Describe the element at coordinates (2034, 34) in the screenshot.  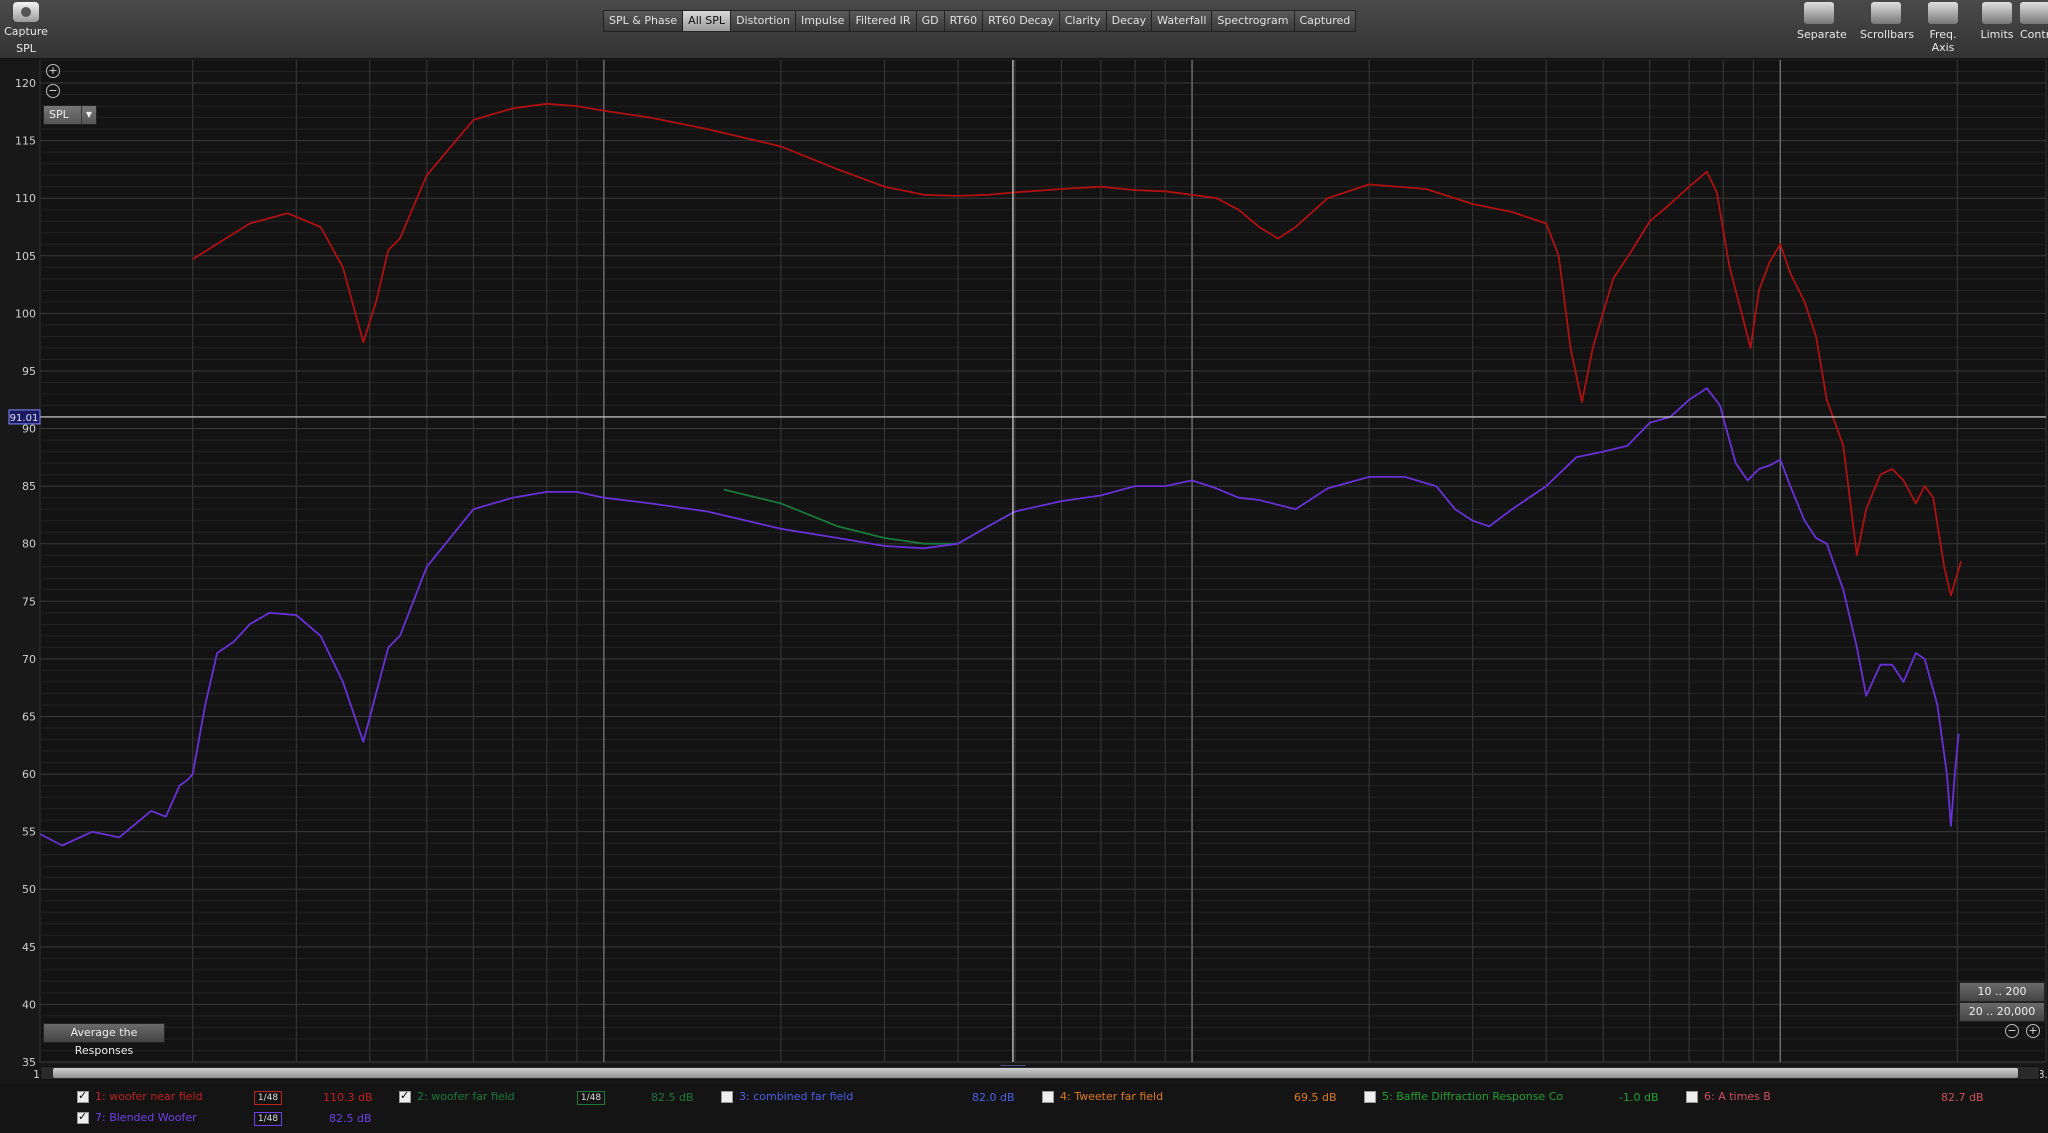
I see `controls-label: Contr` at that location.